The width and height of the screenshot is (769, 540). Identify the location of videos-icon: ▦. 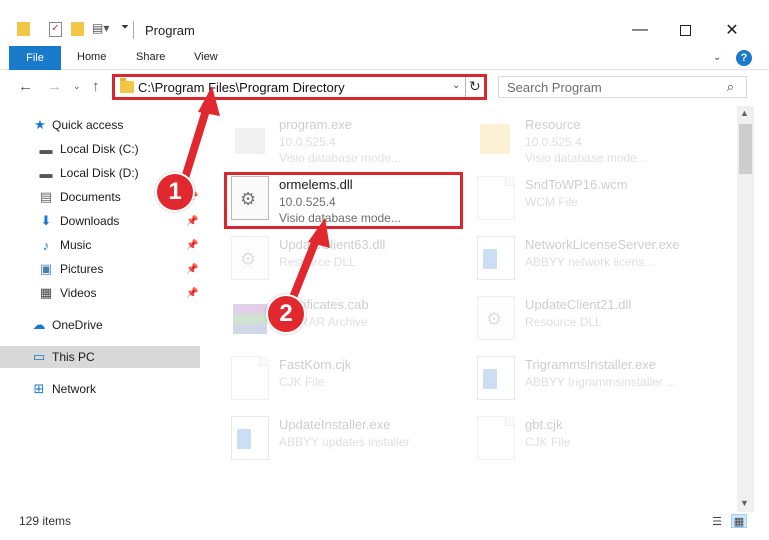
(46, 292).